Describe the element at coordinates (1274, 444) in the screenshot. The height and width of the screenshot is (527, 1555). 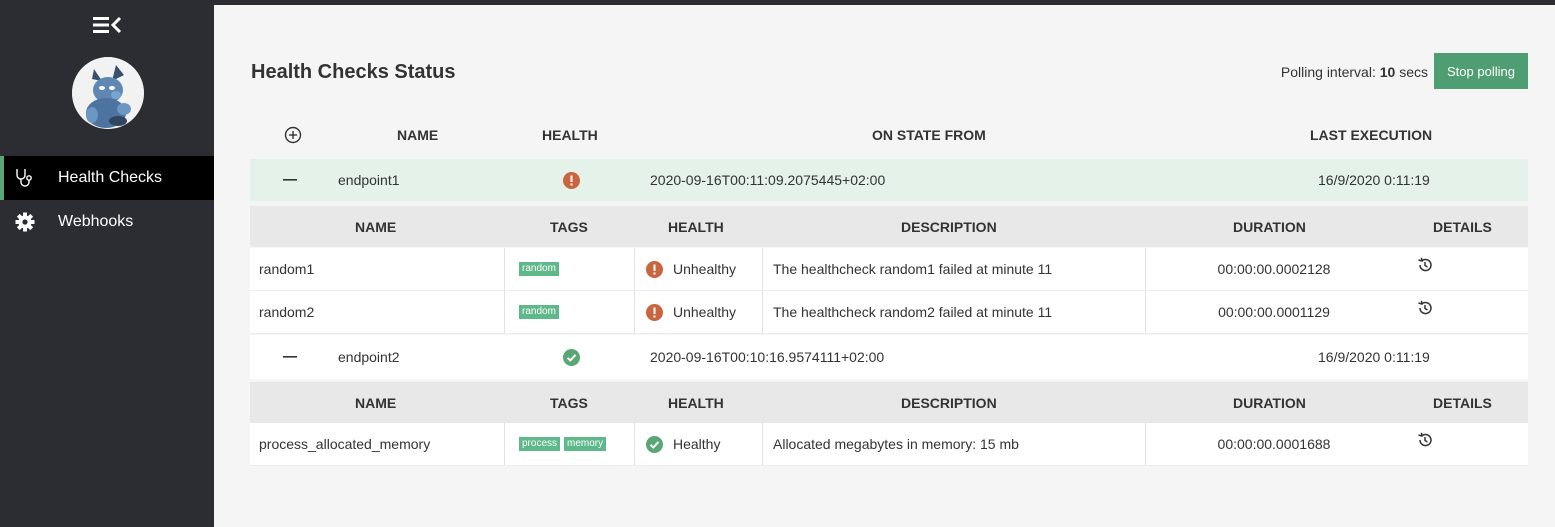
I see `entry-duration: 00:00:00.0001688` at that location.